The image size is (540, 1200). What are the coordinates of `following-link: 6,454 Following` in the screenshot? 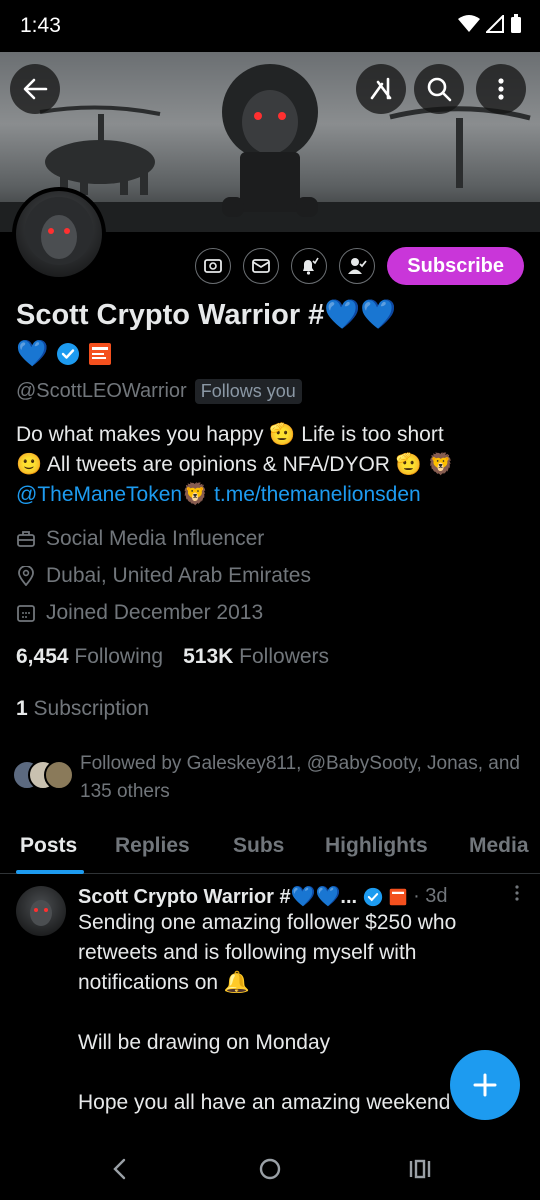 It's located at (89, 657).